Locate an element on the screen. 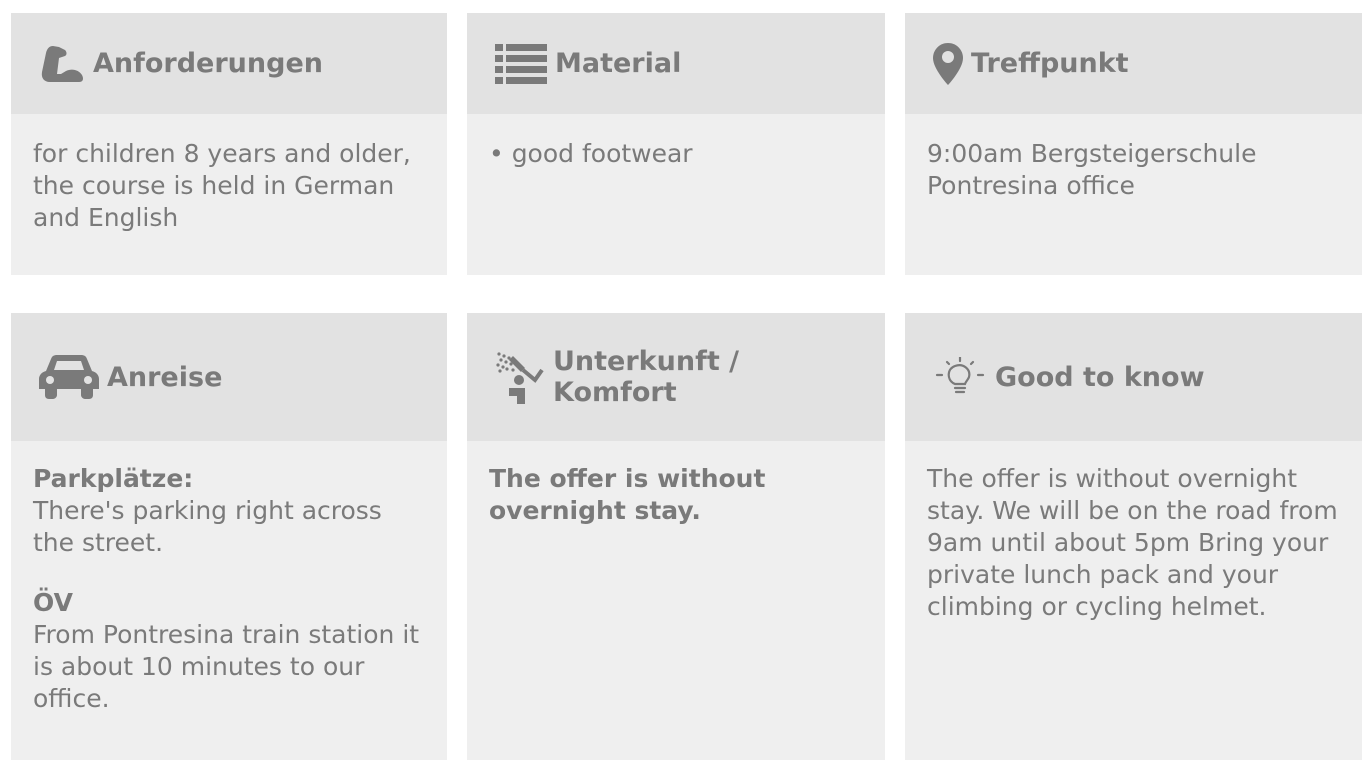 The height and width of the screenshot is (760, 1362). shower-icon is located at coordinates (520, 377).